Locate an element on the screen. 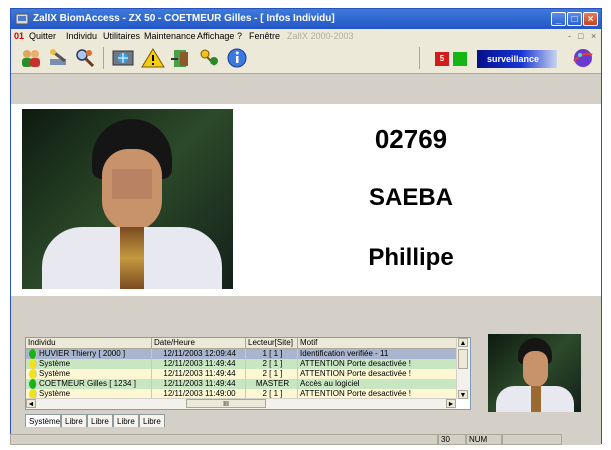 The height and width of the screenshot is (450, 611). warning-icon is located at coordinates (153, 58).